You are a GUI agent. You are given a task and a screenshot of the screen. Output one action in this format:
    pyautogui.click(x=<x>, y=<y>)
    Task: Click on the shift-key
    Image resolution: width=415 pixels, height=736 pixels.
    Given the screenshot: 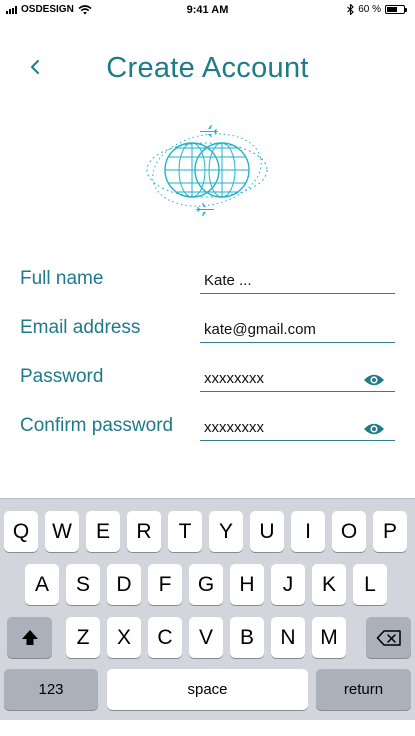 What is the action you would take?
    pyautogui.click(x=29, y=637)
    